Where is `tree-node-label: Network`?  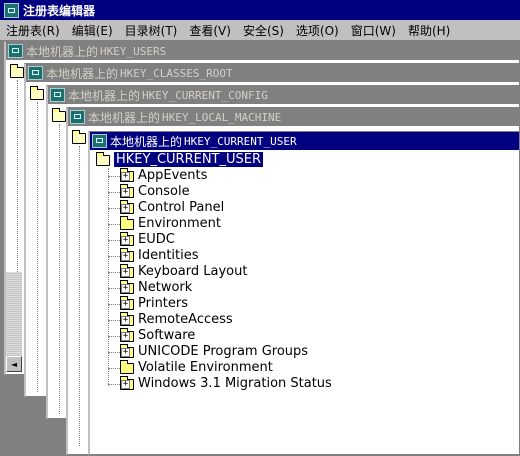 tree-node-label: Network is located at coordinates (165, 288).